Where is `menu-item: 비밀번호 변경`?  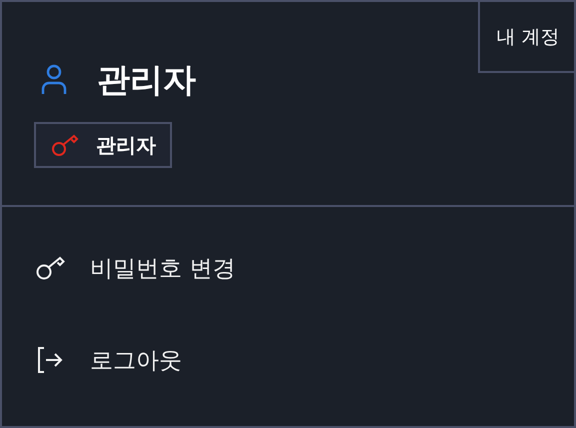 menu-item: 비밀번호 변경 is located at coordinates (288, 268).